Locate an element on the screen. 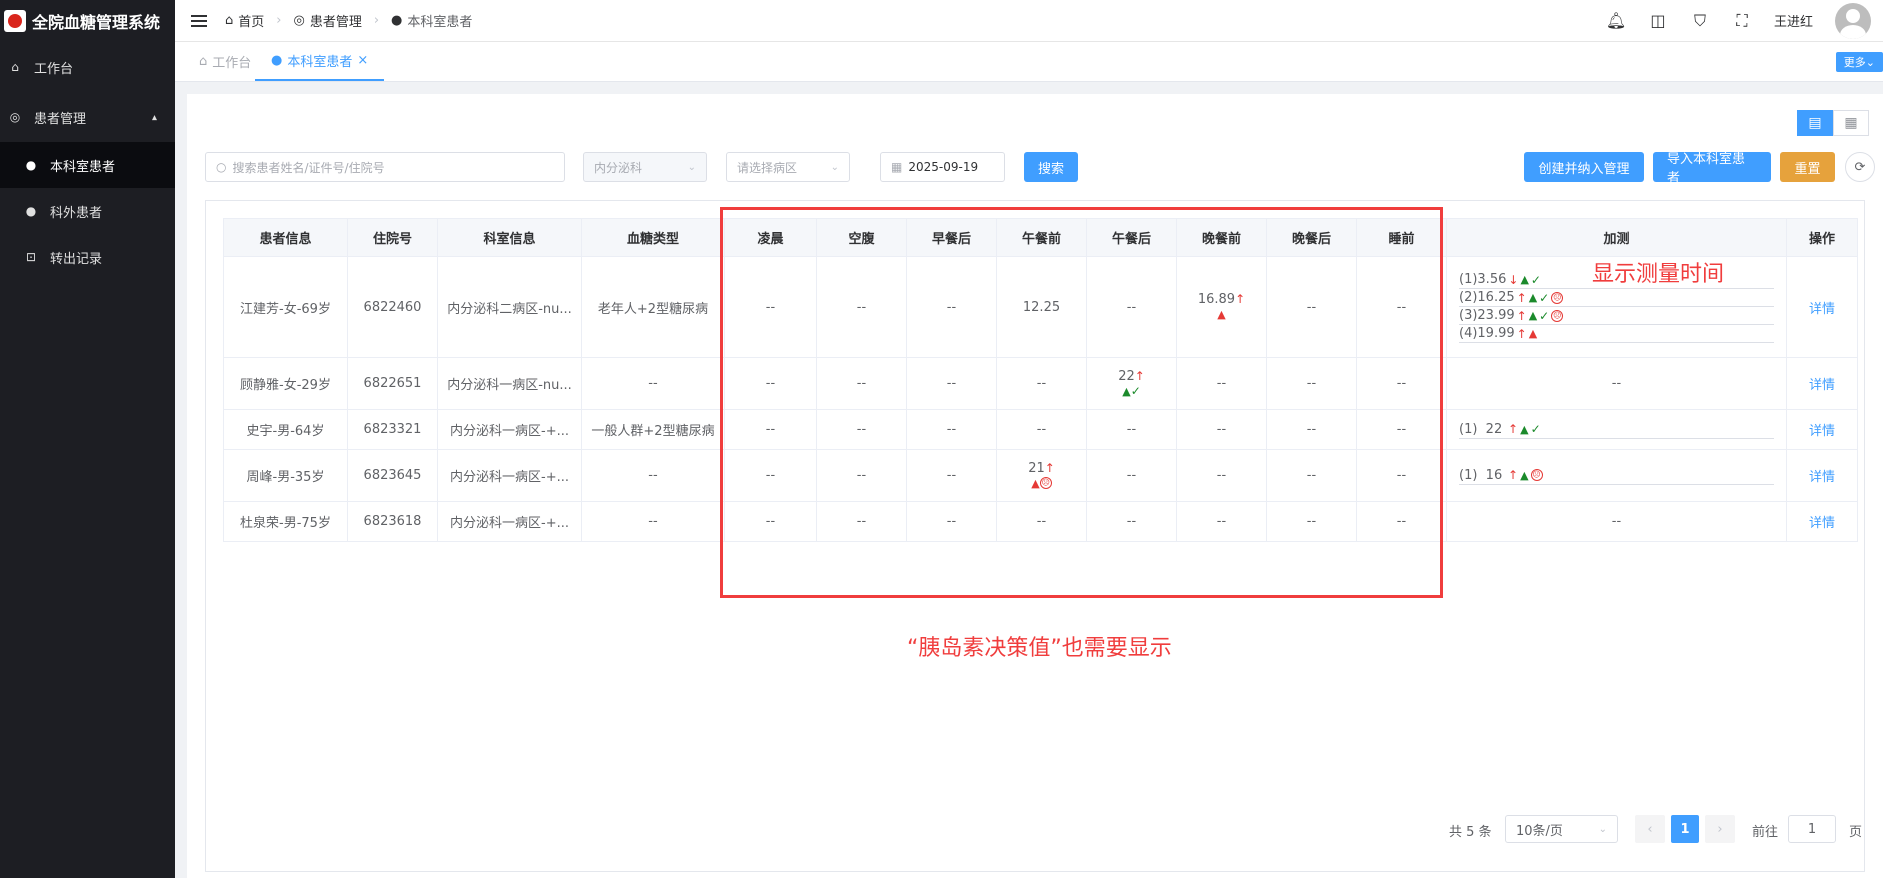 This screenshot has height=878, width=1883. reset-button: 重置 is located at coordinates (1807, 167).